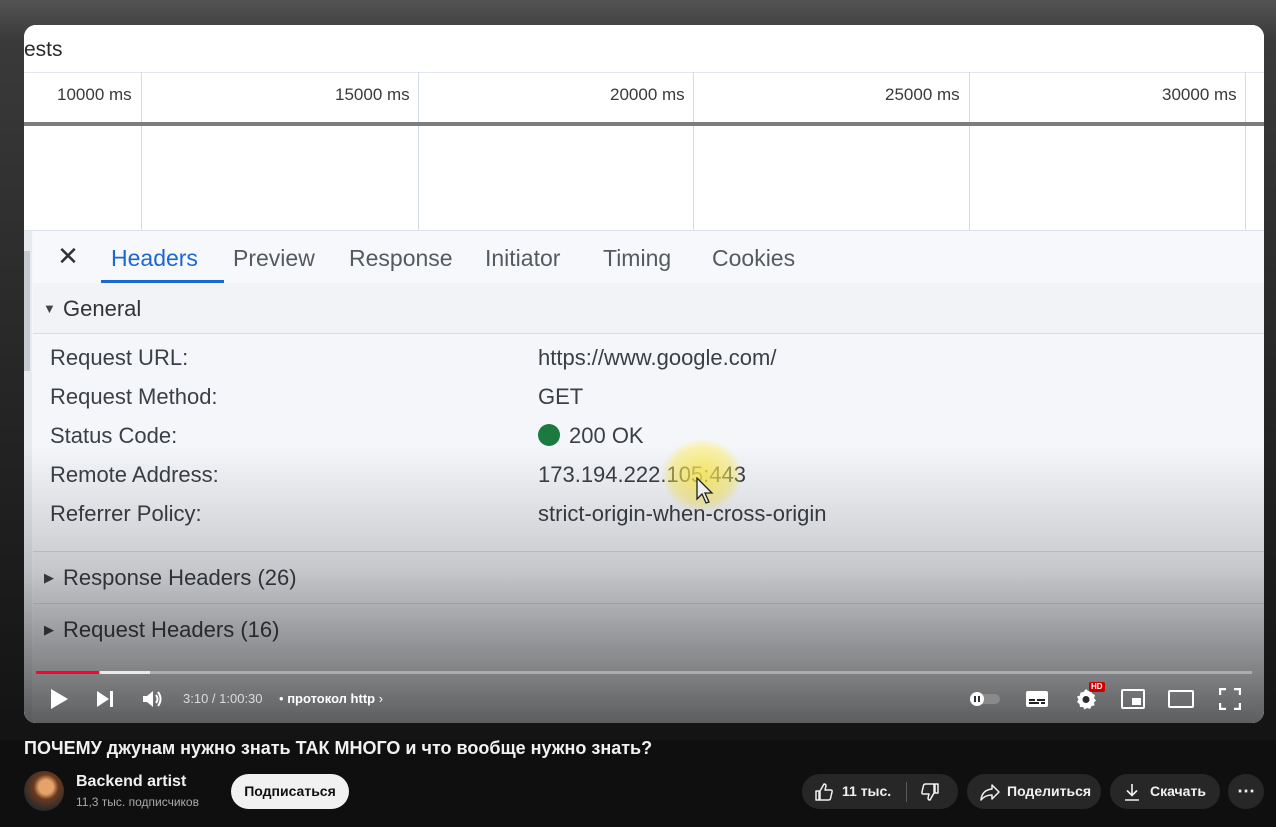 Image resolution: width=1276 pixels, height=827 pixels. I want to click on fullscreen-icon, so click(1230, 699).